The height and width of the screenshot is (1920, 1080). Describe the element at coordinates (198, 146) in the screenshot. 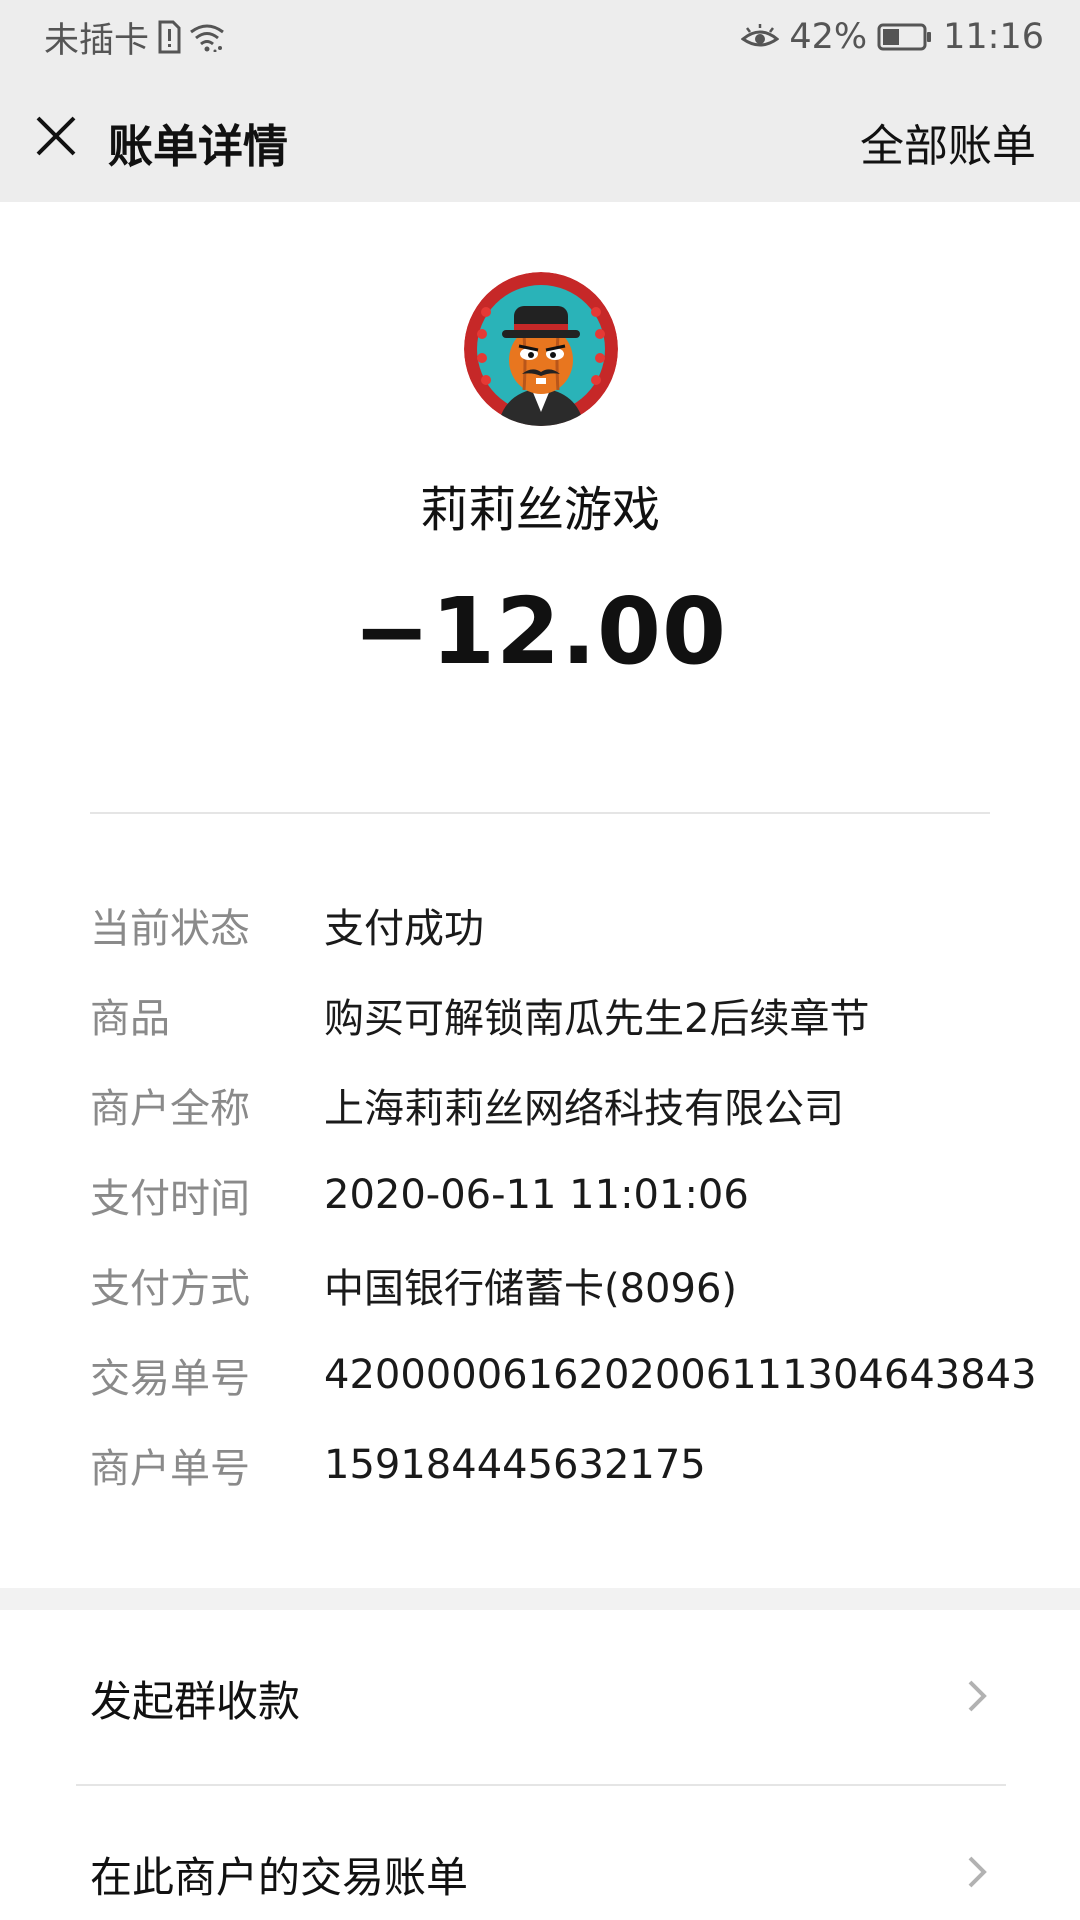

I see `page-title: 账单详情` at that location.